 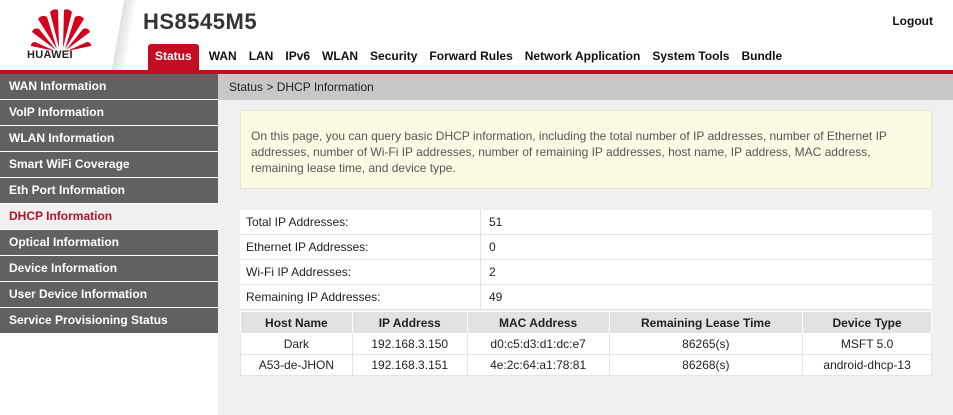 I want to click on tab-ipv6: IPv6, so click(x=297, y=57).